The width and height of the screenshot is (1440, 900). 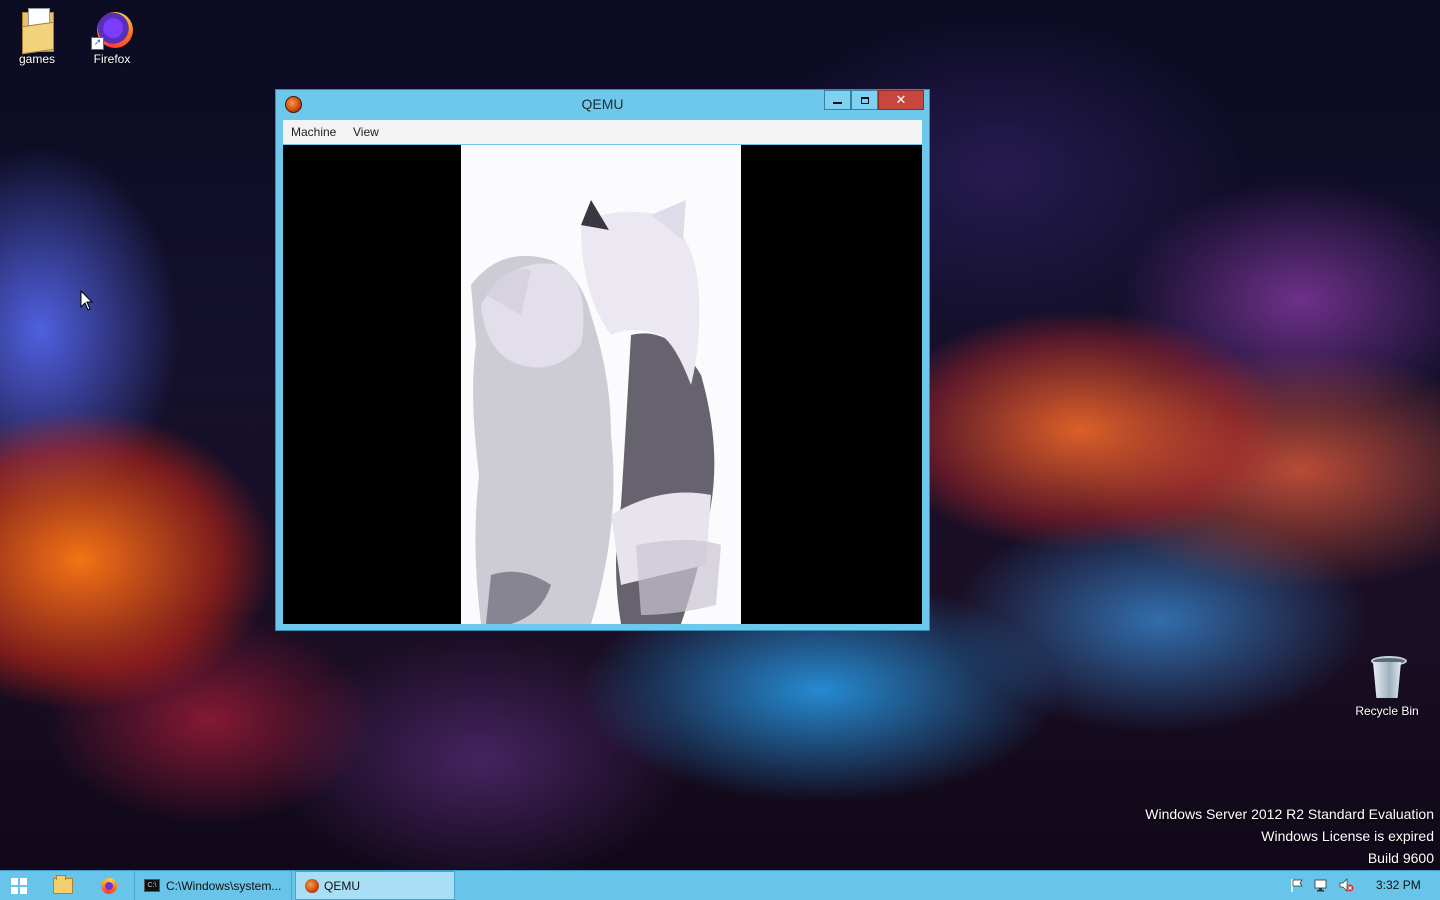 What do you see at coordinates (37, 59) in the screenshot?
I see `desktop-icon-label: games` at bounding box center [37, 59].